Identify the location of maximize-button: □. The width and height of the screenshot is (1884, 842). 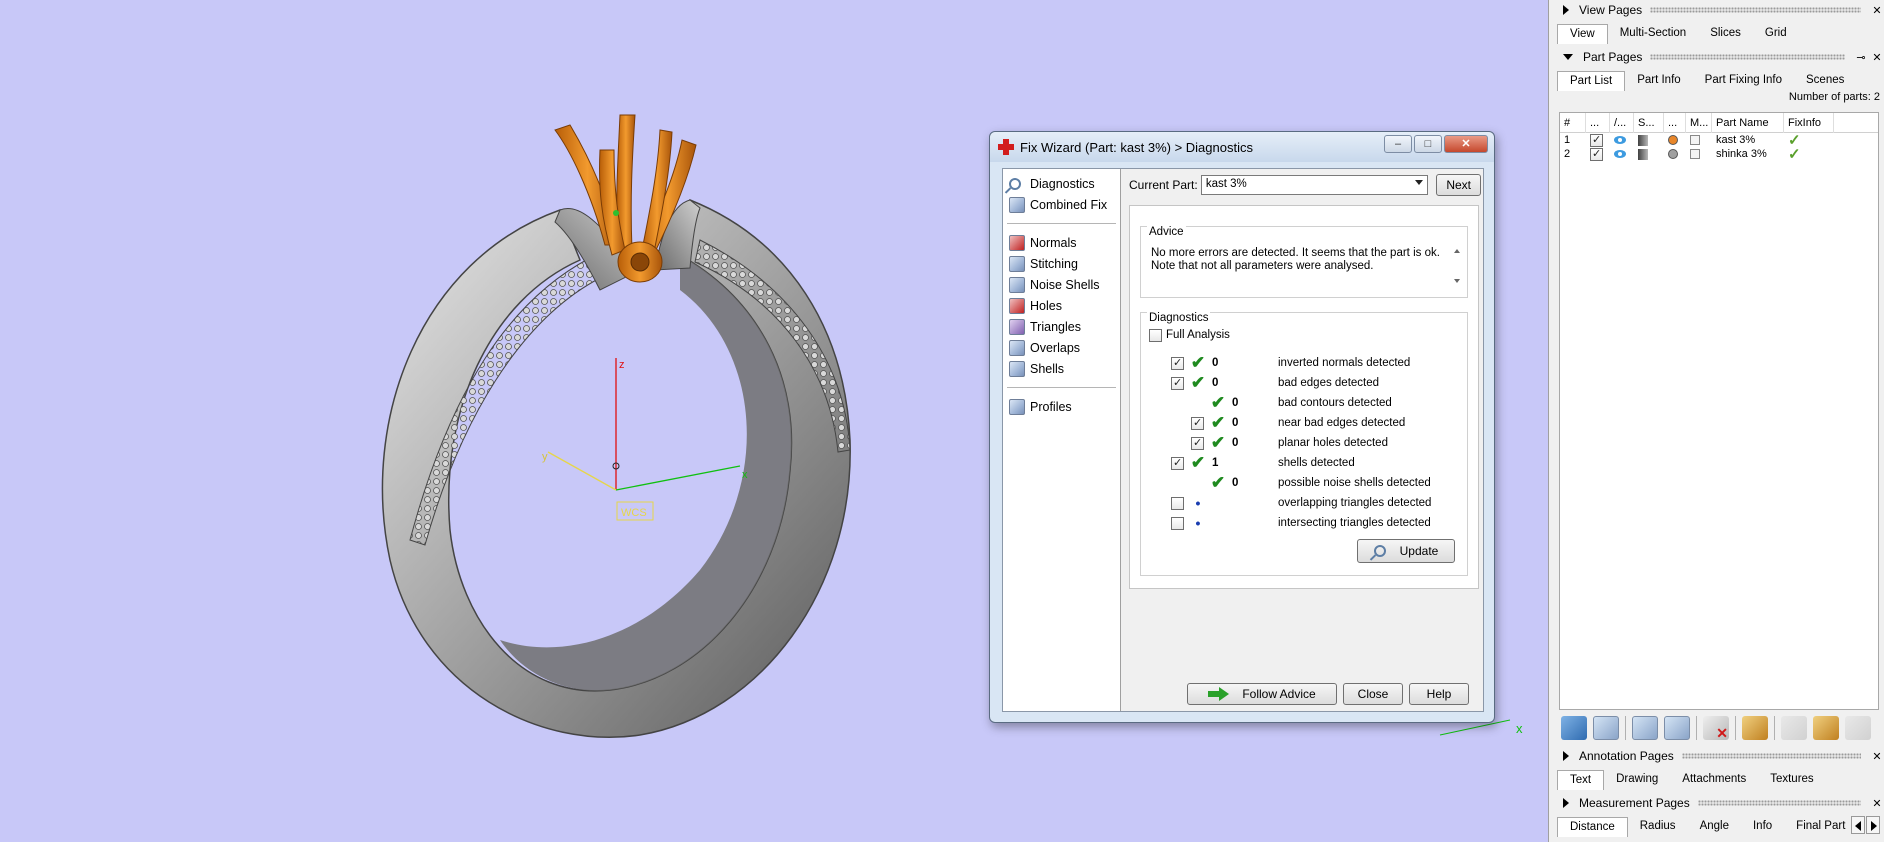
(1428, 144).